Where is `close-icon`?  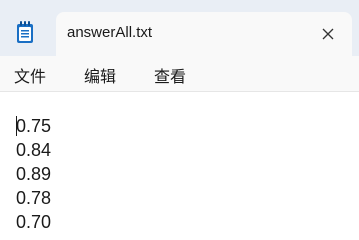
close-icon is located at coordinates (328, 34).